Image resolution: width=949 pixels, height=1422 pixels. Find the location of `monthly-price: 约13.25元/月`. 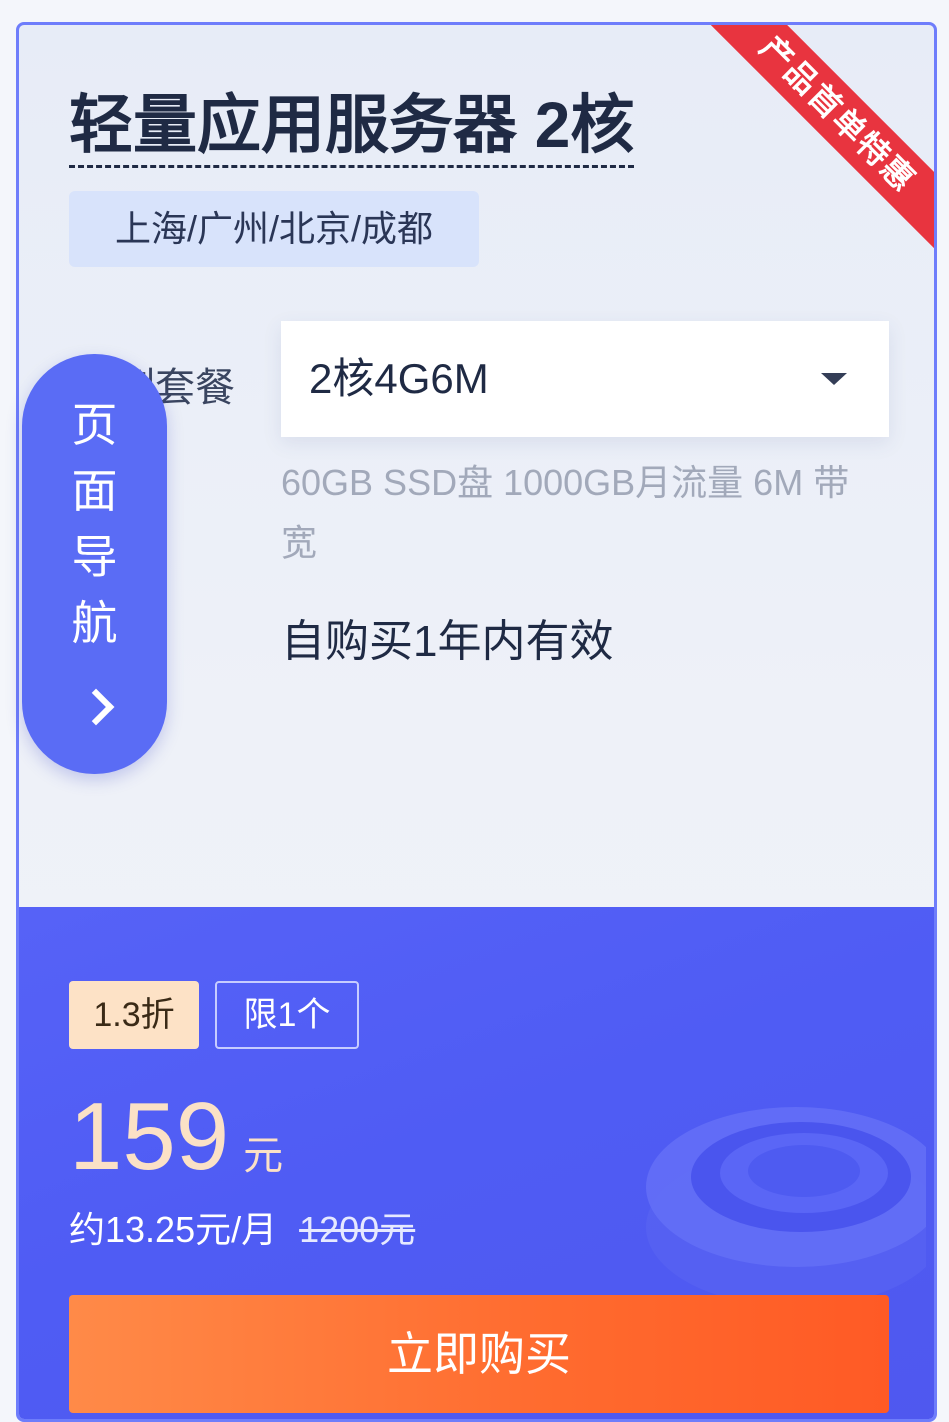

monthly-price: 约13.25元/月 is located at coordinates (173, 1229).